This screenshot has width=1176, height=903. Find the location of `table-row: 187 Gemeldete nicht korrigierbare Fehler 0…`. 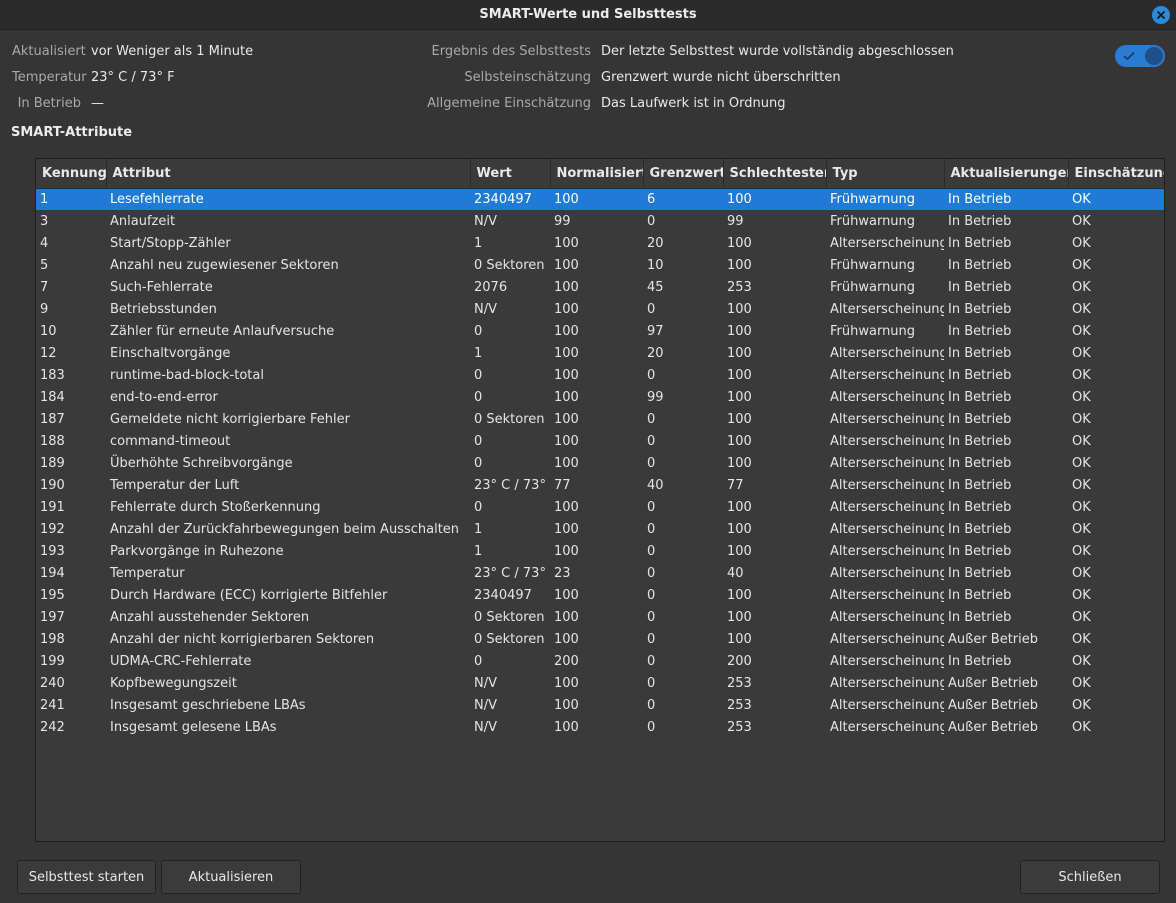

table-row: 187 Gemeldete nicht korrigierbare Fehler 0… is located at coordinates (600, 419).